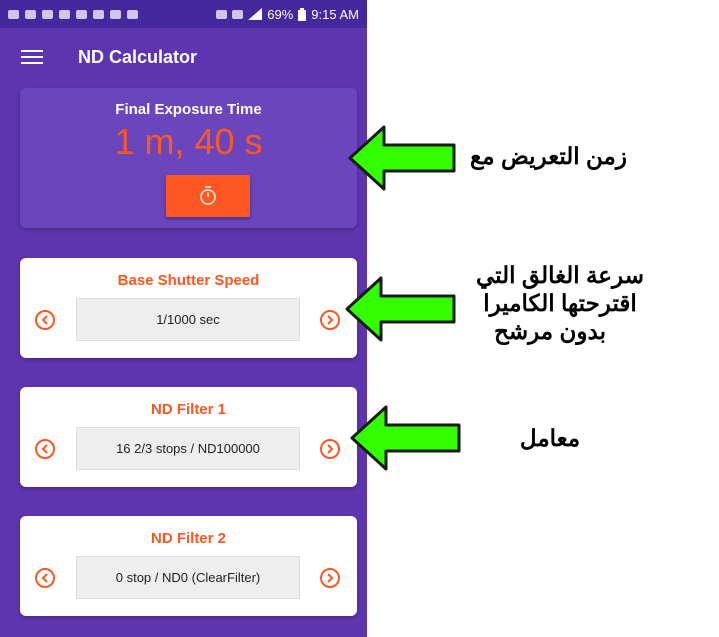 This screenshot has height=637, width=719. I want to click on nd-filter-1-value: 16 2/3 stops / ND100000, so click(188, 448).